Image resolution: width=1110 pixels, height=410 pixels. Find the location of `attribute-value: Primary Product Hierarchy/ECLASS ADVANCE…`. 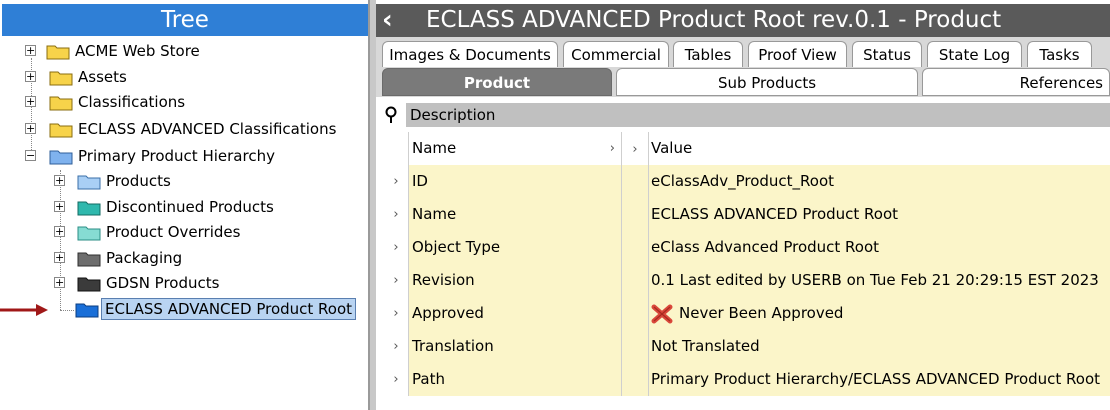

attribute-value: Primary Product Hierarchy/ECLASS ADVANCE… is located at coordinates (879, 379).